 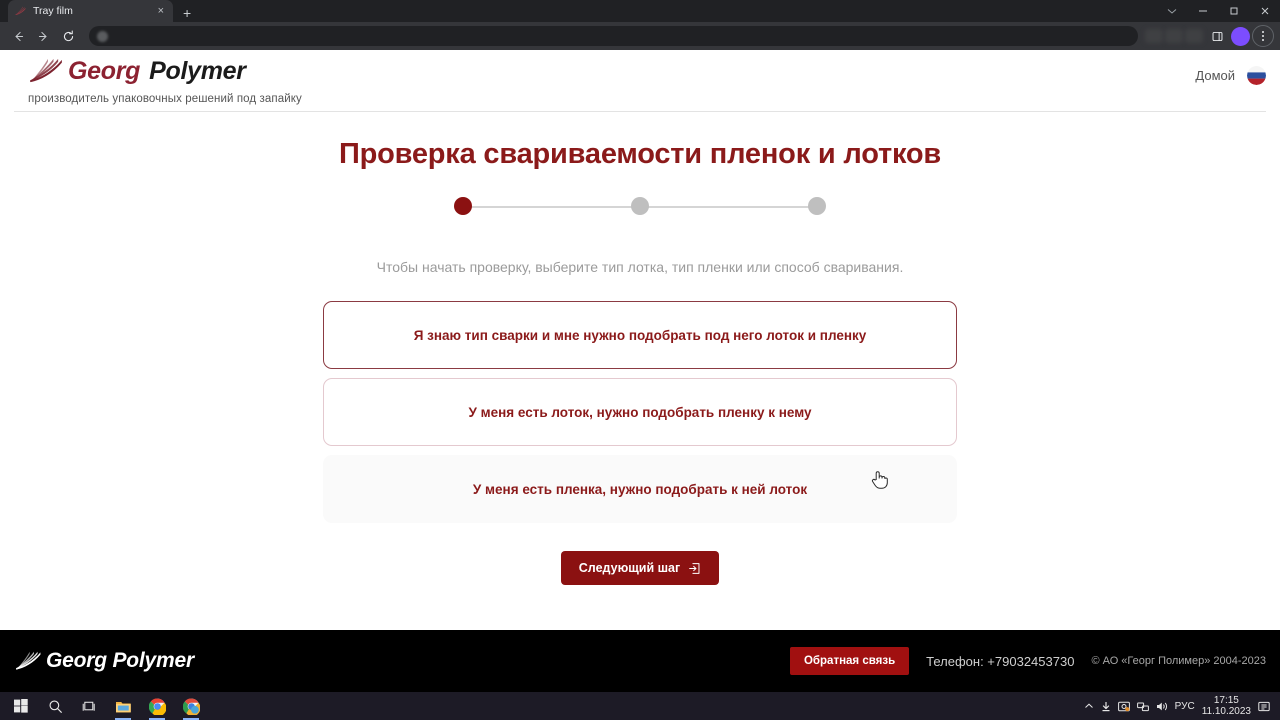 What do you see at coordinates (640, 11) in the screenshot?
I see `tab-strip: Tray film × +` at bounding box center [640, 11].